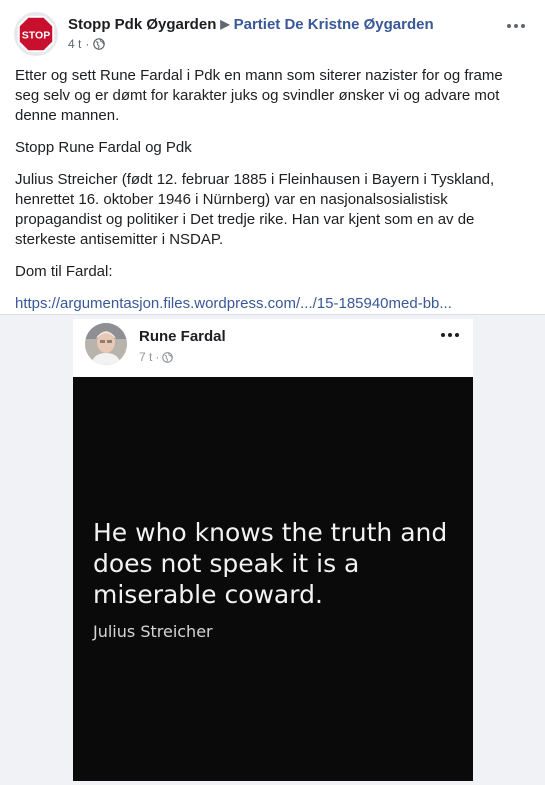 The width and height of the screenshot is (545, 785). I want to click on post-timestamp: 4 t, so click(74, 44).